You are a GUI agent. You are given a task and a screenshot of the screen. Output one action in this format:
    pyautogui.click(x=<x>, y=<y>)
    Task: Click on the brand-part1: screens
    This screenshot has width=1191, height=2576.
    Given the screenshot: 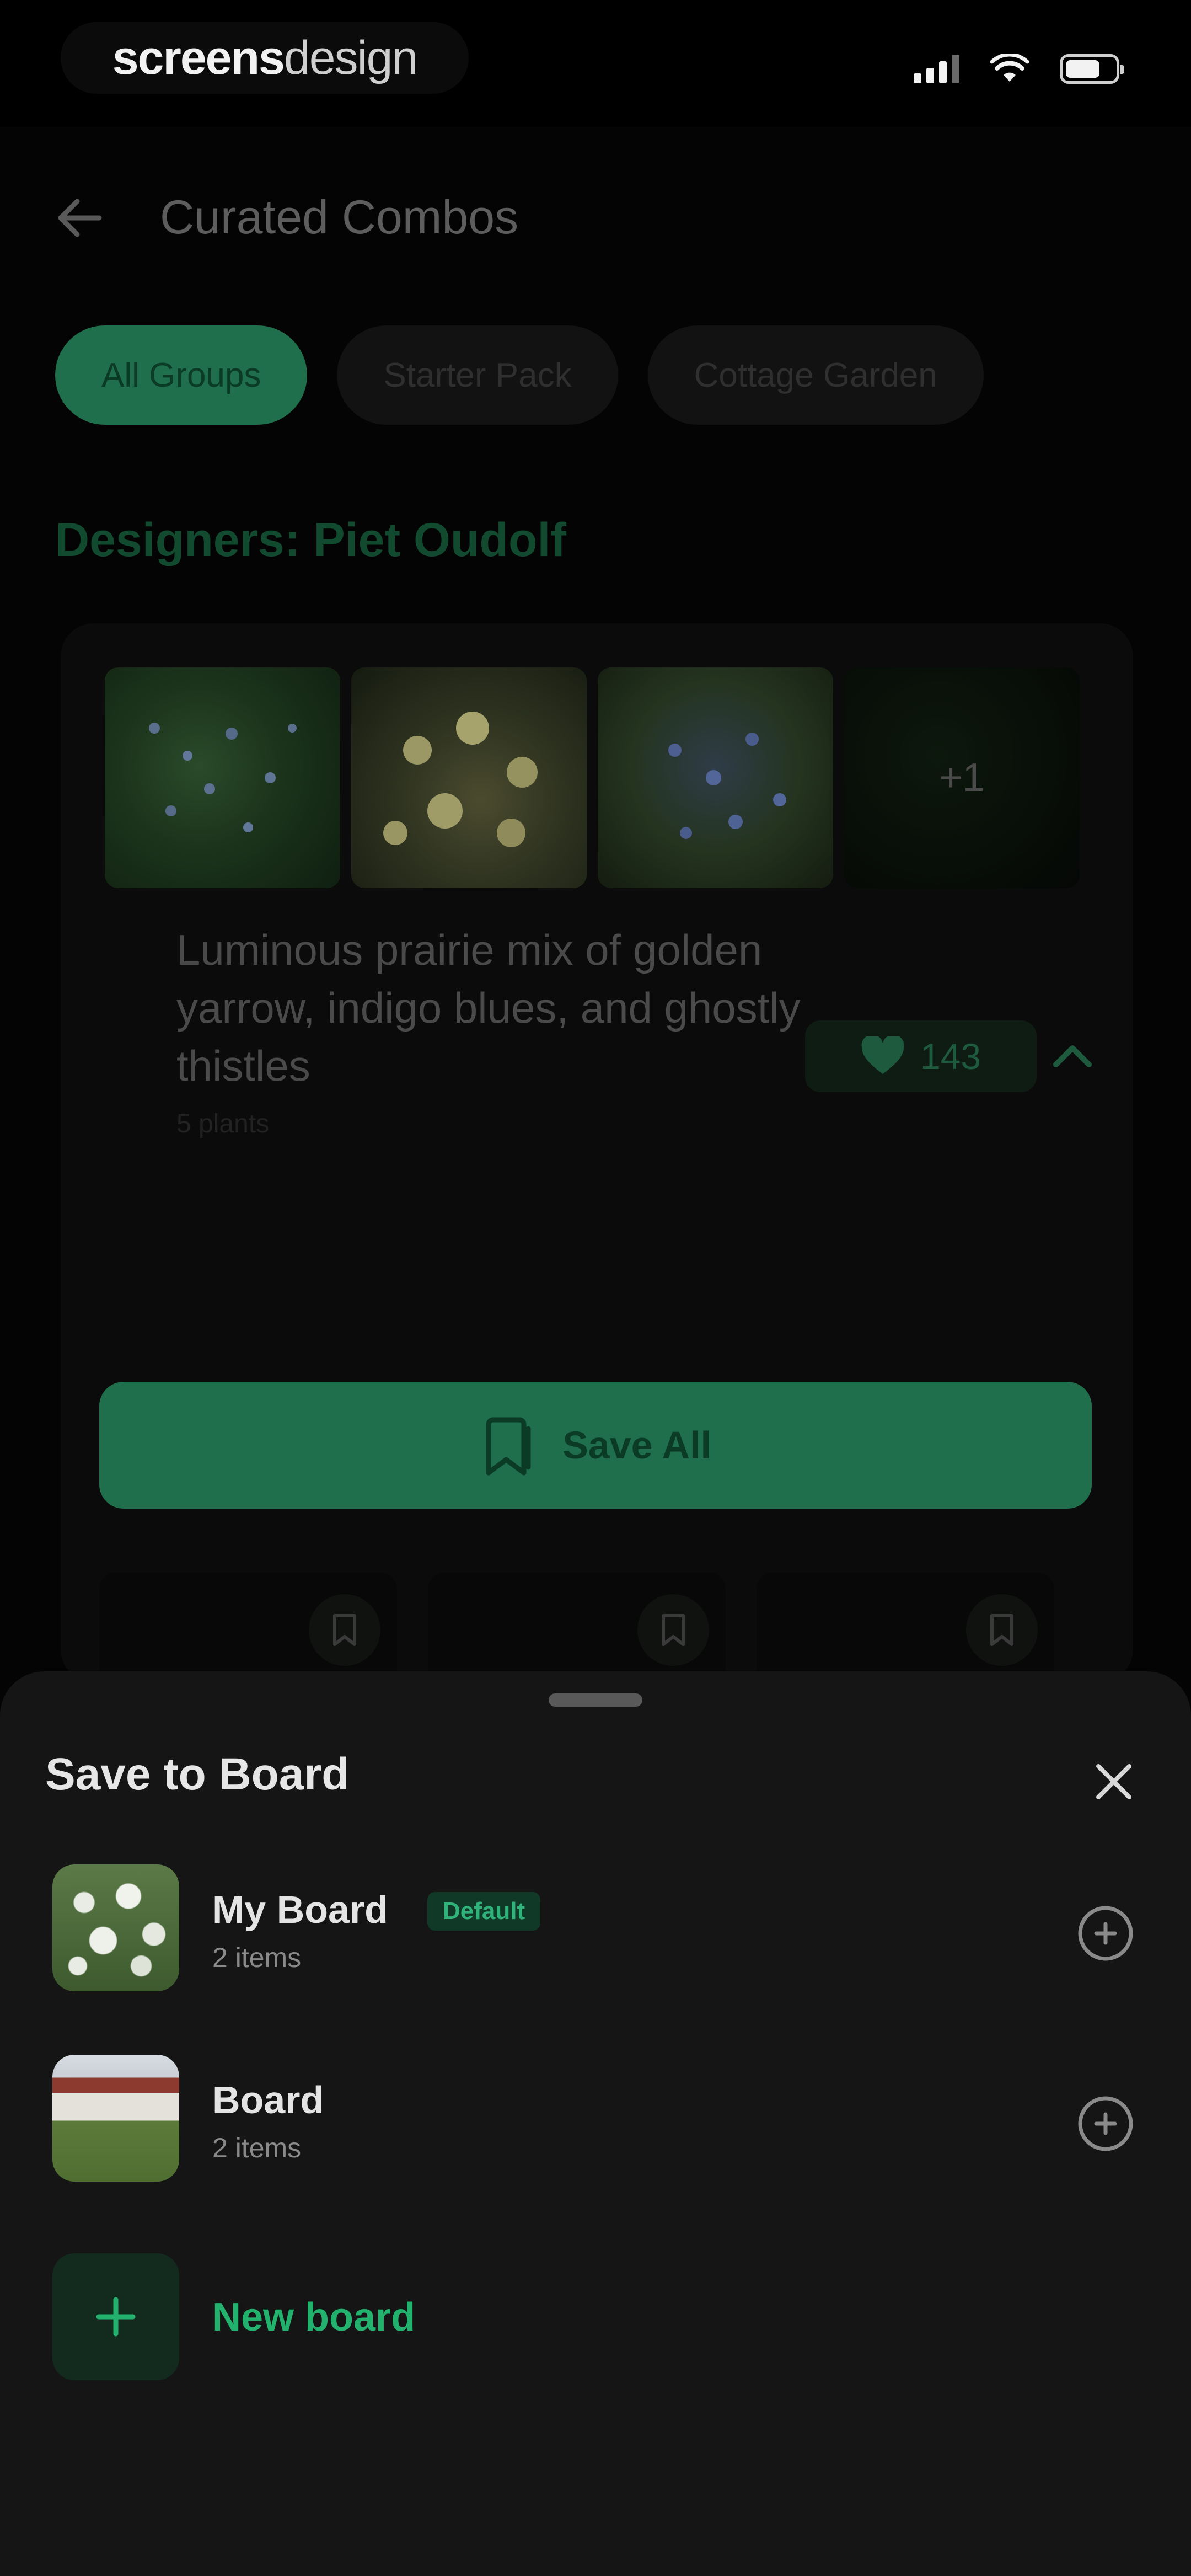 What is the action you would take?
    pyautogui.click(x=198, y=57)
    